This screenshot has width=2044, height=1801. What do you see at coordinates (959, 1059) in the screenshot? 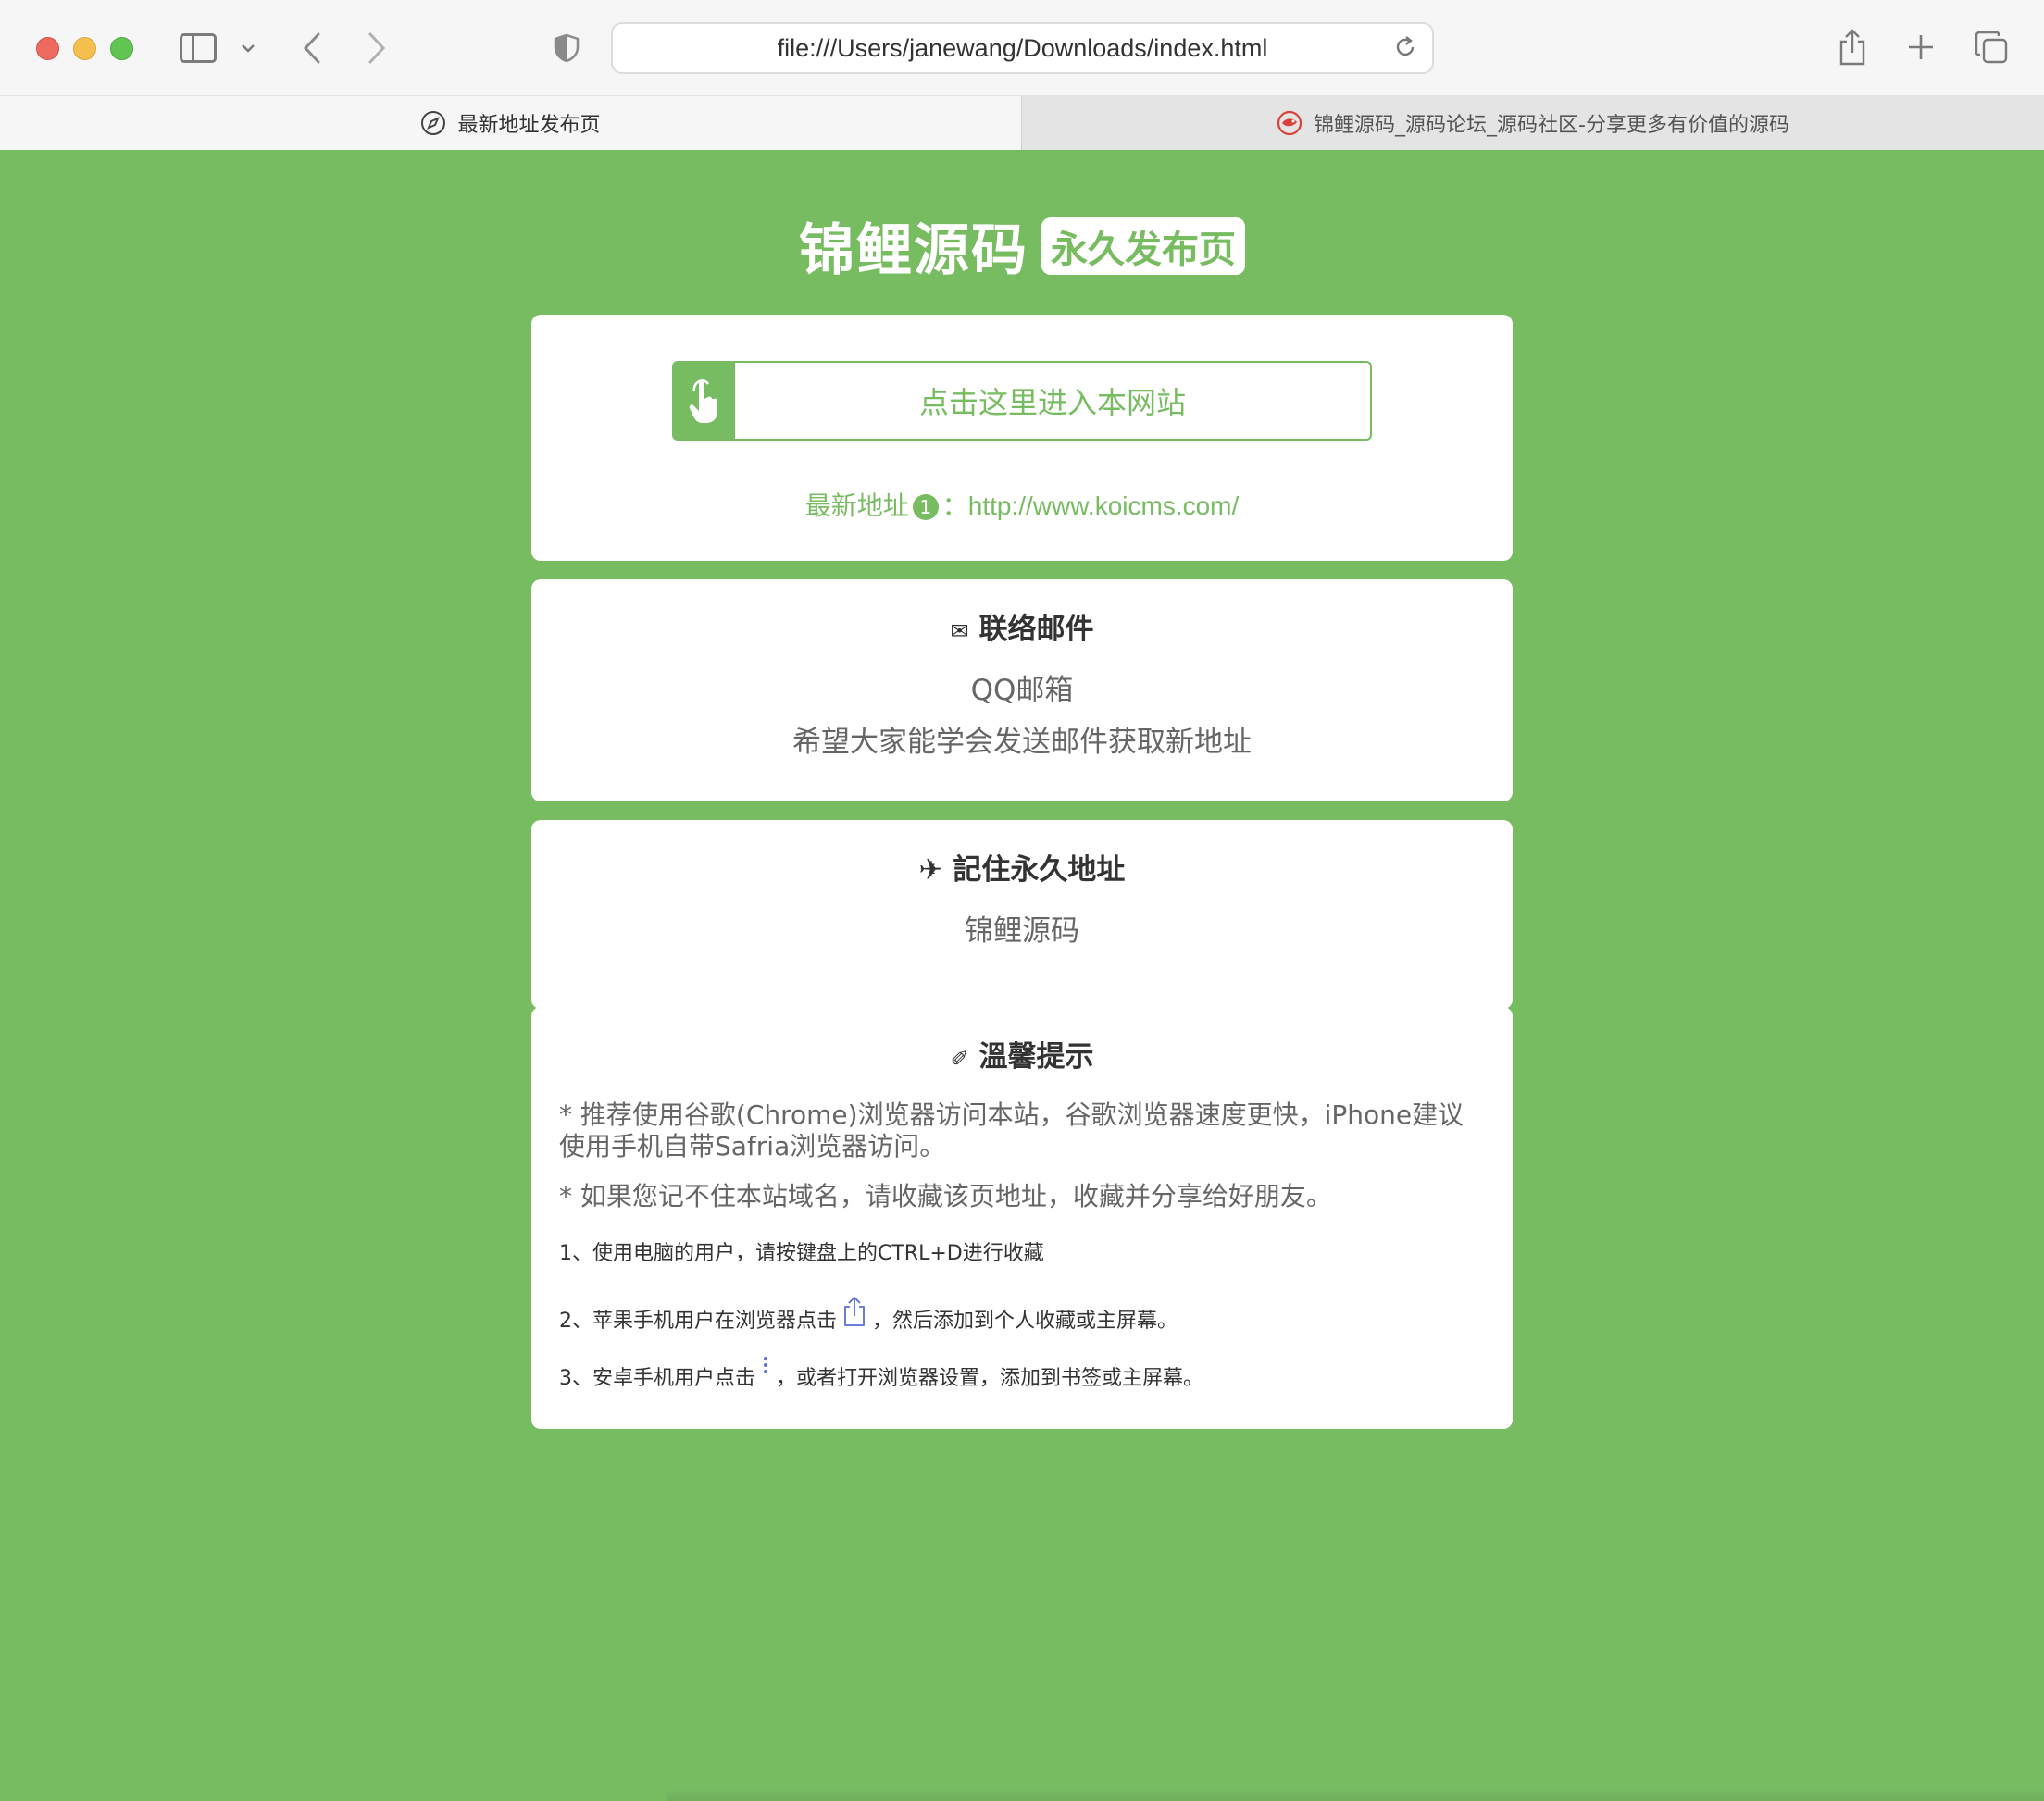
I see `leaf-icon: ✐` at bounding box center [959, 1059].